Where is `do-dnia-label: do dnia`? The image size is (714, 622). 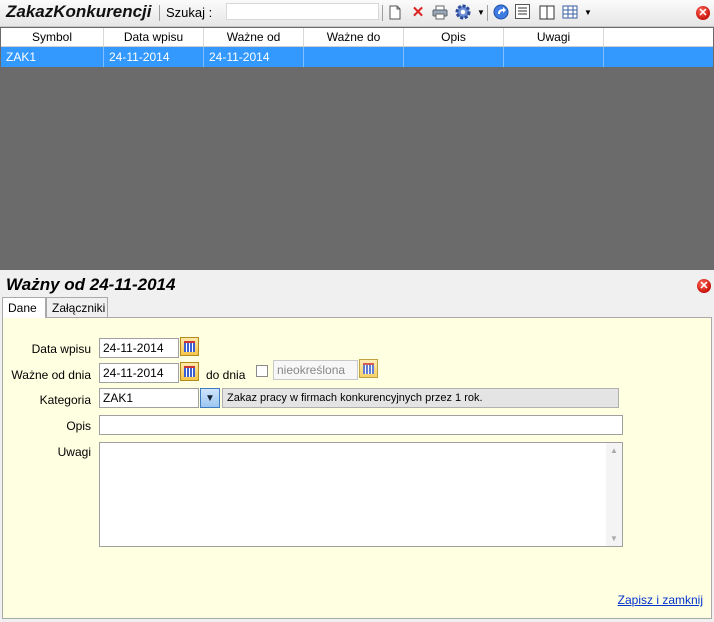
do-dnia-label: do dnia is located at coordinates (226, 375).